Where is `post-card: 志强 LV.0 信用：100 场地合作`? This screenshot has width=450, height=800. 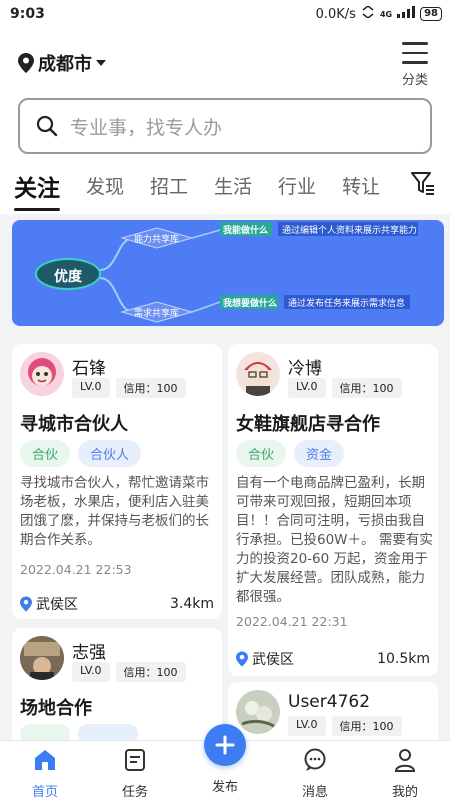 post-card: 志强 LV.0 信用：100 场地合作 is located at coordinates (117, 684).